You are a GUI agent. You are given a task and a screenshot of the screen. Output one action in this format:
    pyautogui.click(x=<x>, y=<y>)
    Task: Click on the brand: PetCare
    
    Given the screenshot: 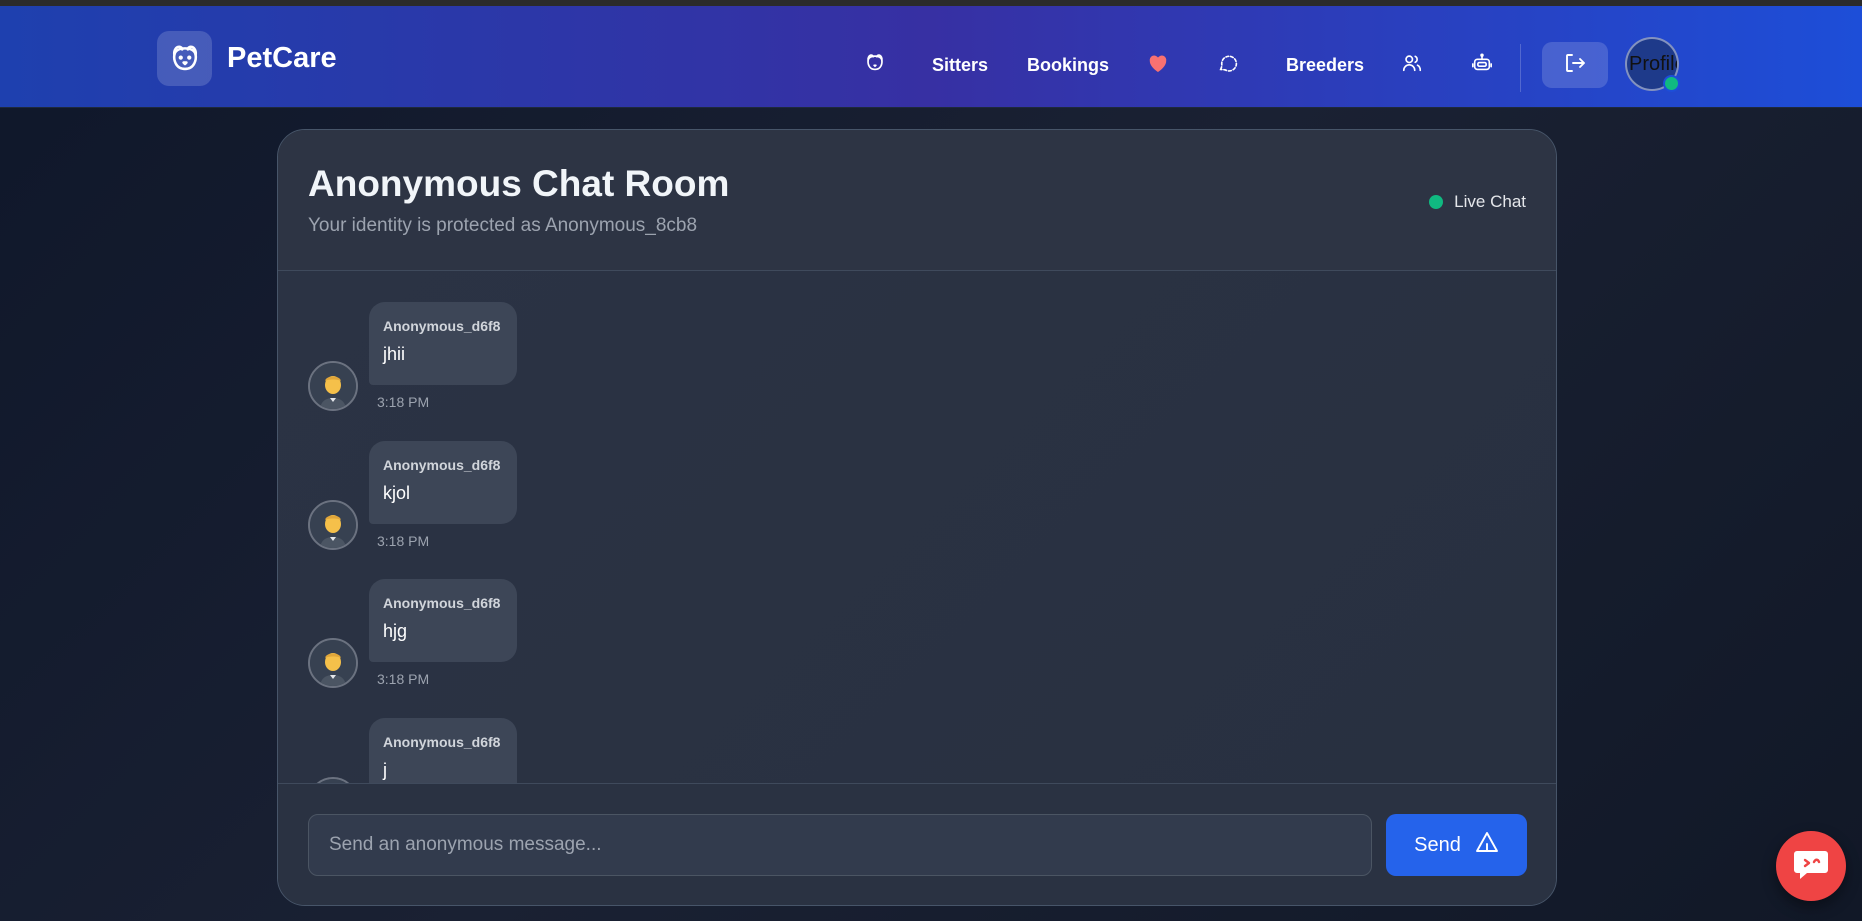 What is the action you would take?
    pyautogui.click(x=247, y=58)
    